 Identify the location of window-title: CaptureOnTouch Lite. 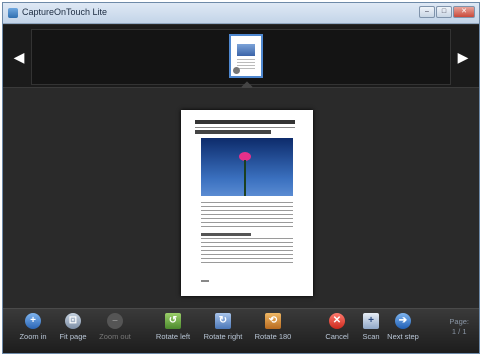
(65, 12).